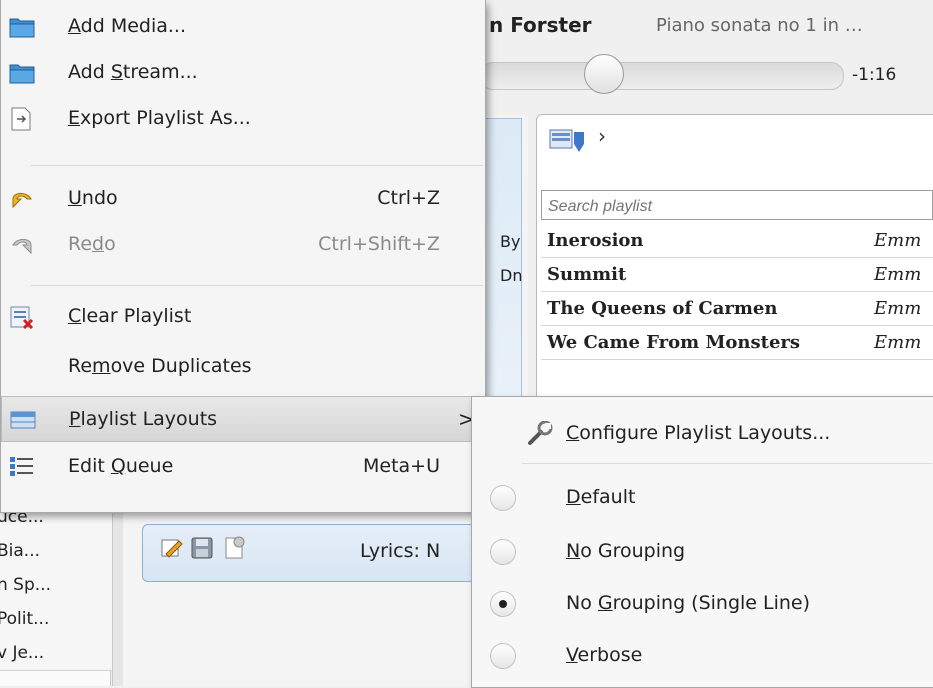 The height and width of the screenshot is (688, 933). What do you see at coordinates (243, 467) in the screenshot?
I see `menu-item-edit-queue: Edit Queue Meta+U` at bounding box center [243, 467].